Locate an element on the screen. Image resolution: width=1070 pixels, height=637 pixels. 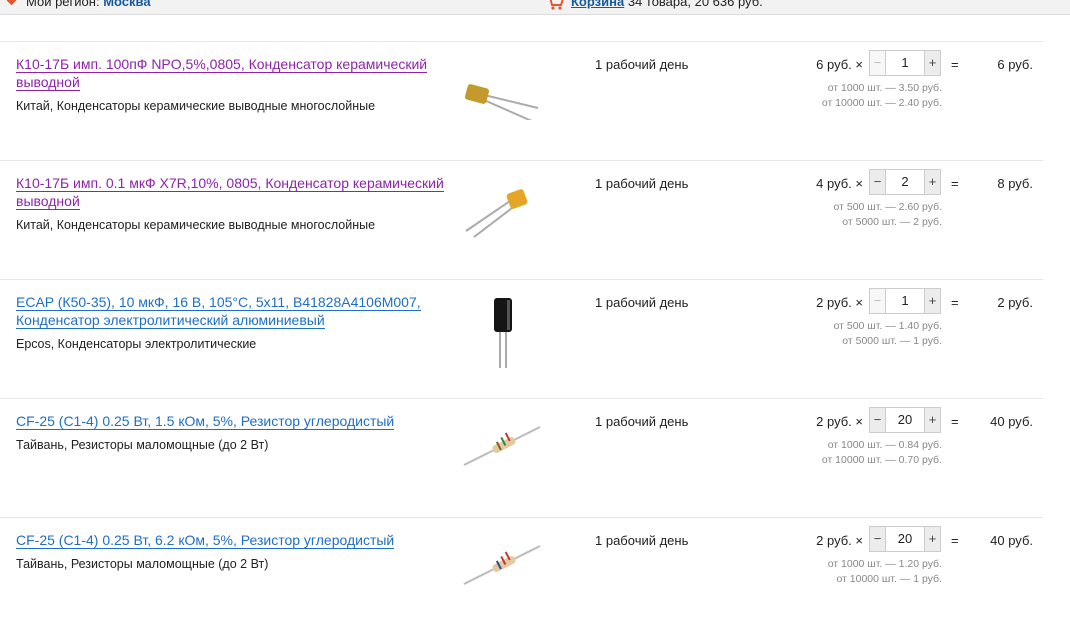
region-label: Мой регион: is located at coordinates (63, 4).